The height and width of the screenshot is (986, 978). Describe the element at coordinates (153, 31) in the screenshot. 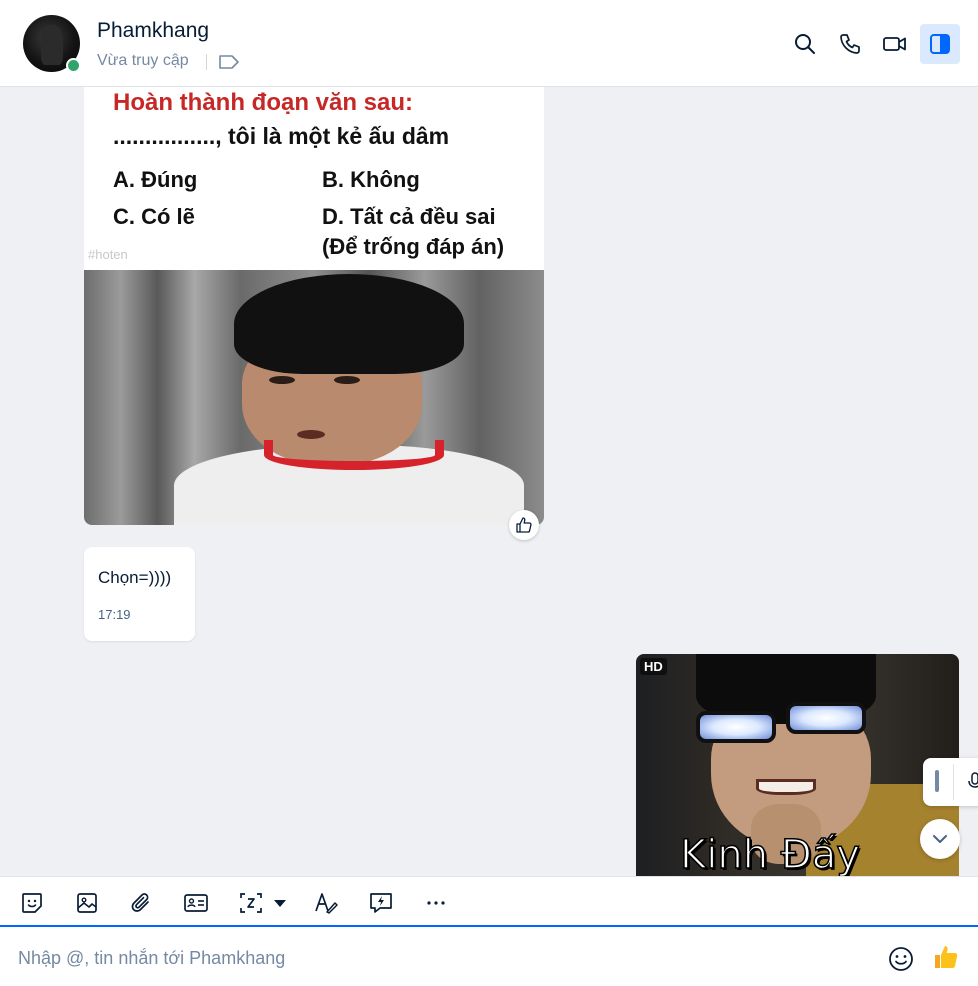

I see `contact-name: Phamkhang` at that location.